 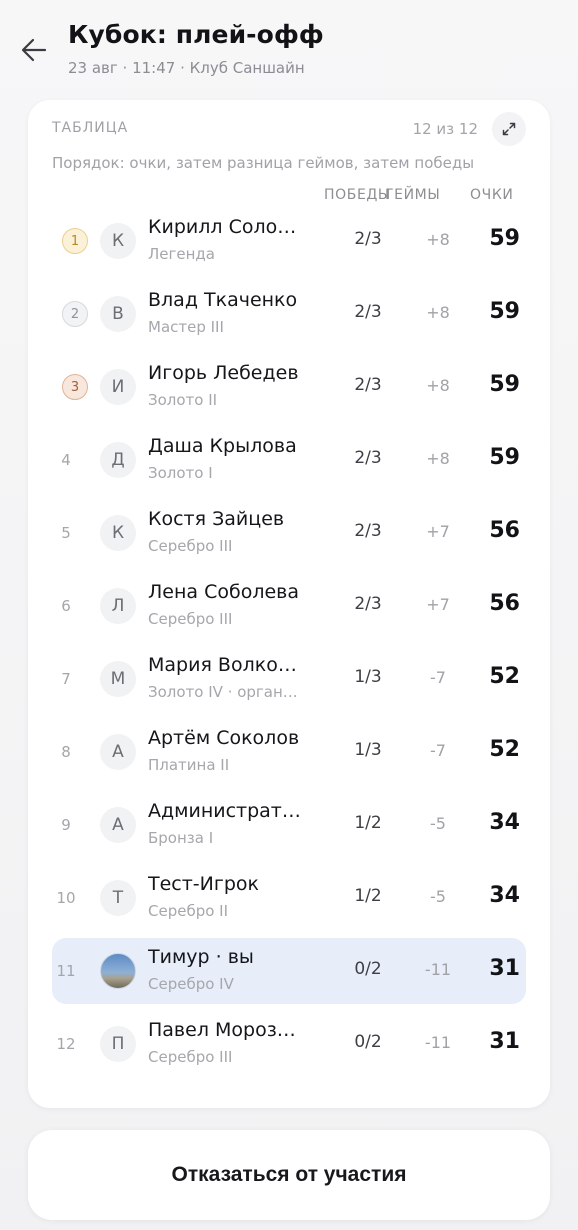 I want to click on player-league: Мастер III, so click(x=186, y=327).